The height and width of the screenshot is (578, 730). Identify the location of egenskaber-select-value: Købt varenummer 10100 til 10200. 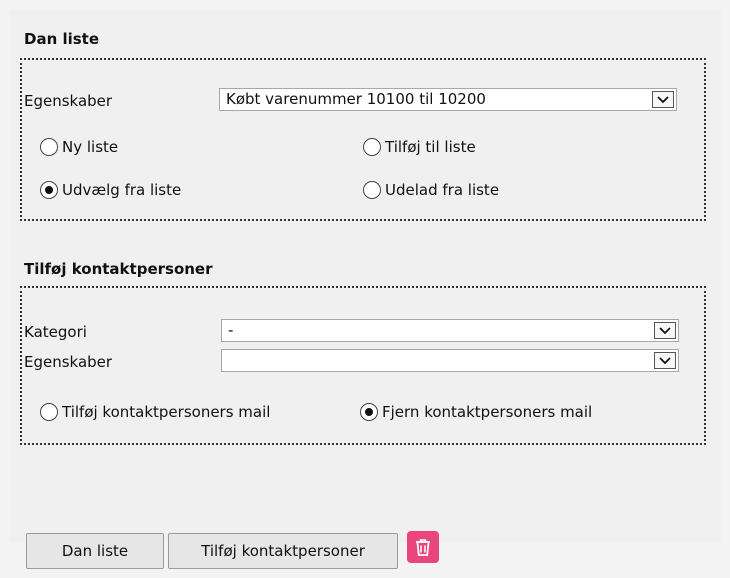
(356, 99).